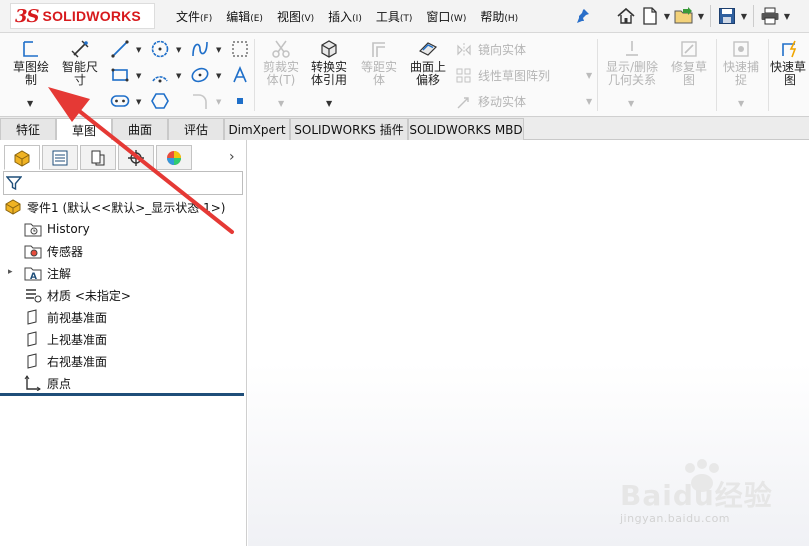 The image size is (809, 546). I want to click on smart-dimension-label-2: 寸, so click(79, 80).